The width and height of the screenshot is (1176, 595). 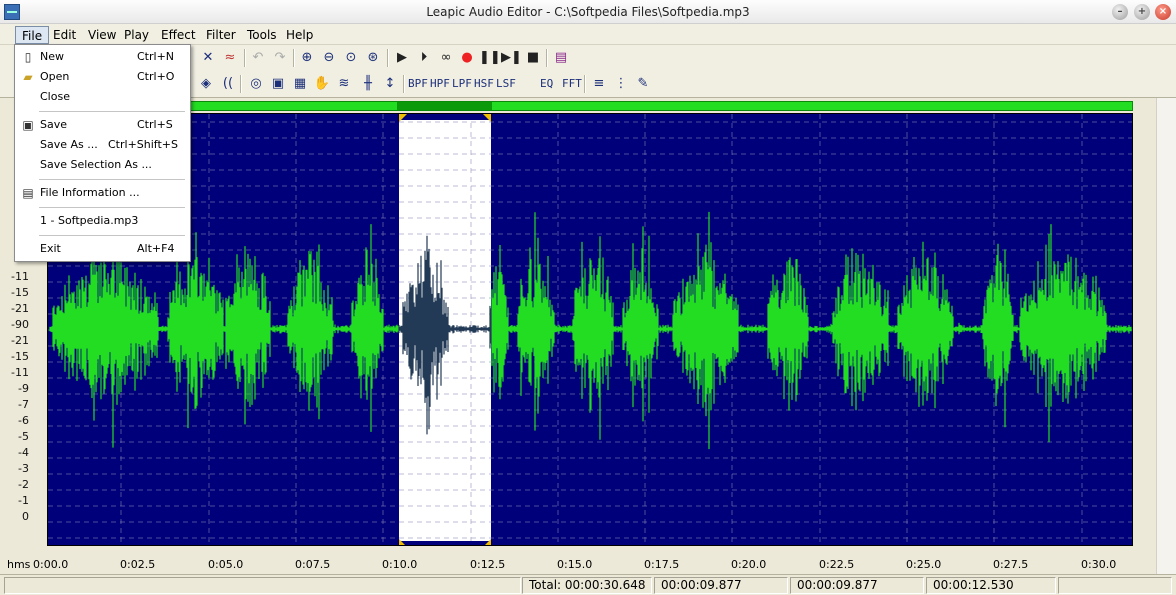 What do you see at coordinates (102, 35) in the screenshot?
I see `menu-view: View` at bounding box center [102, 35].